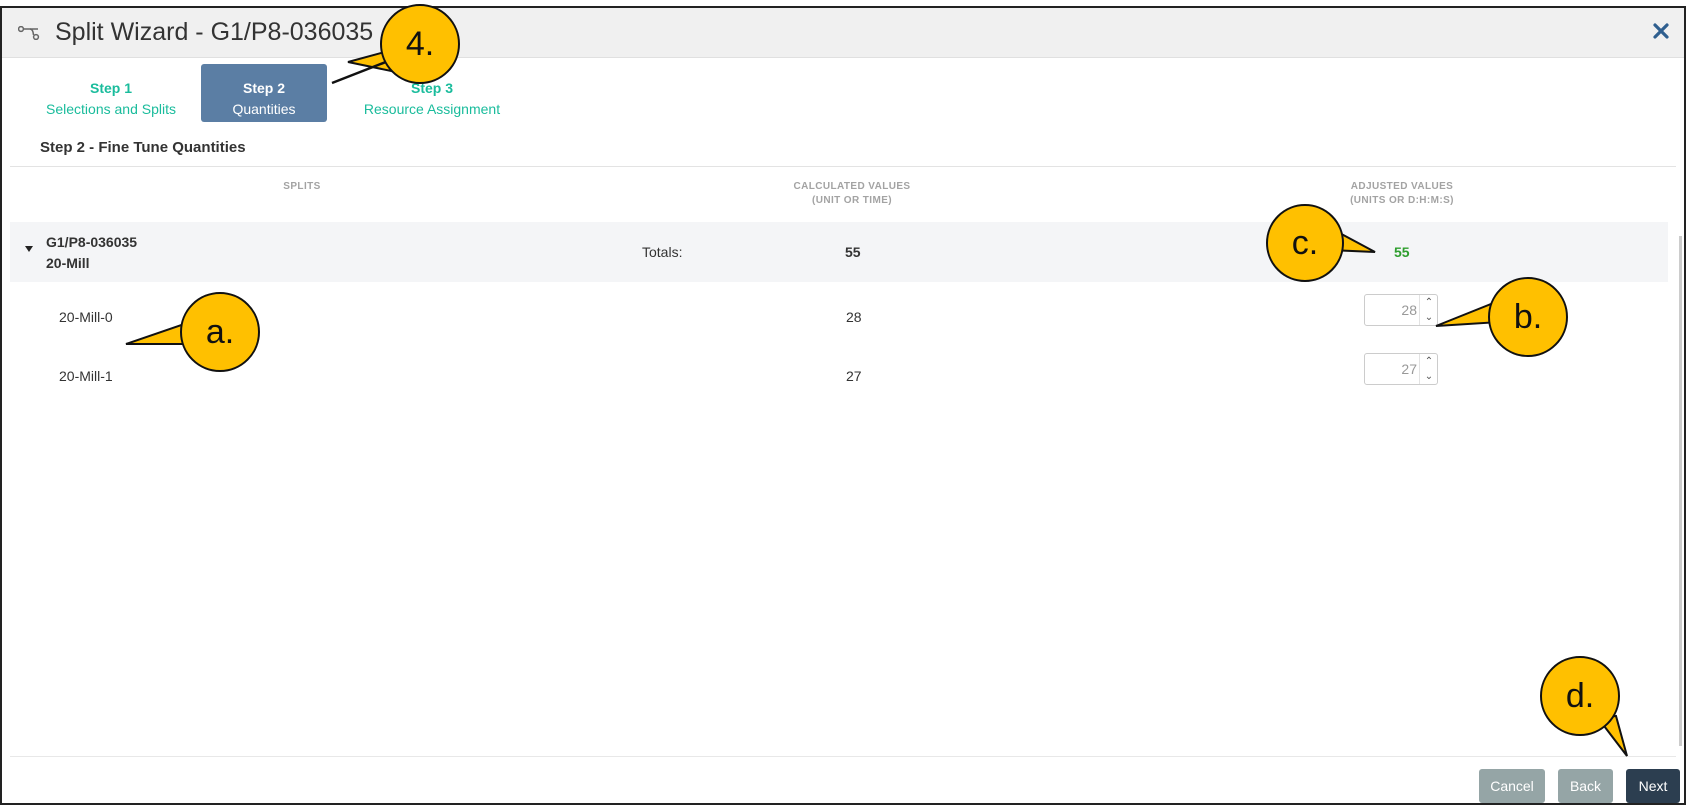 The image size is (1686, 805). I want to click on column-header-adjusted: ADJUSTED VALUES (UNITS OR D:H:M:S), so click(1402, 194).